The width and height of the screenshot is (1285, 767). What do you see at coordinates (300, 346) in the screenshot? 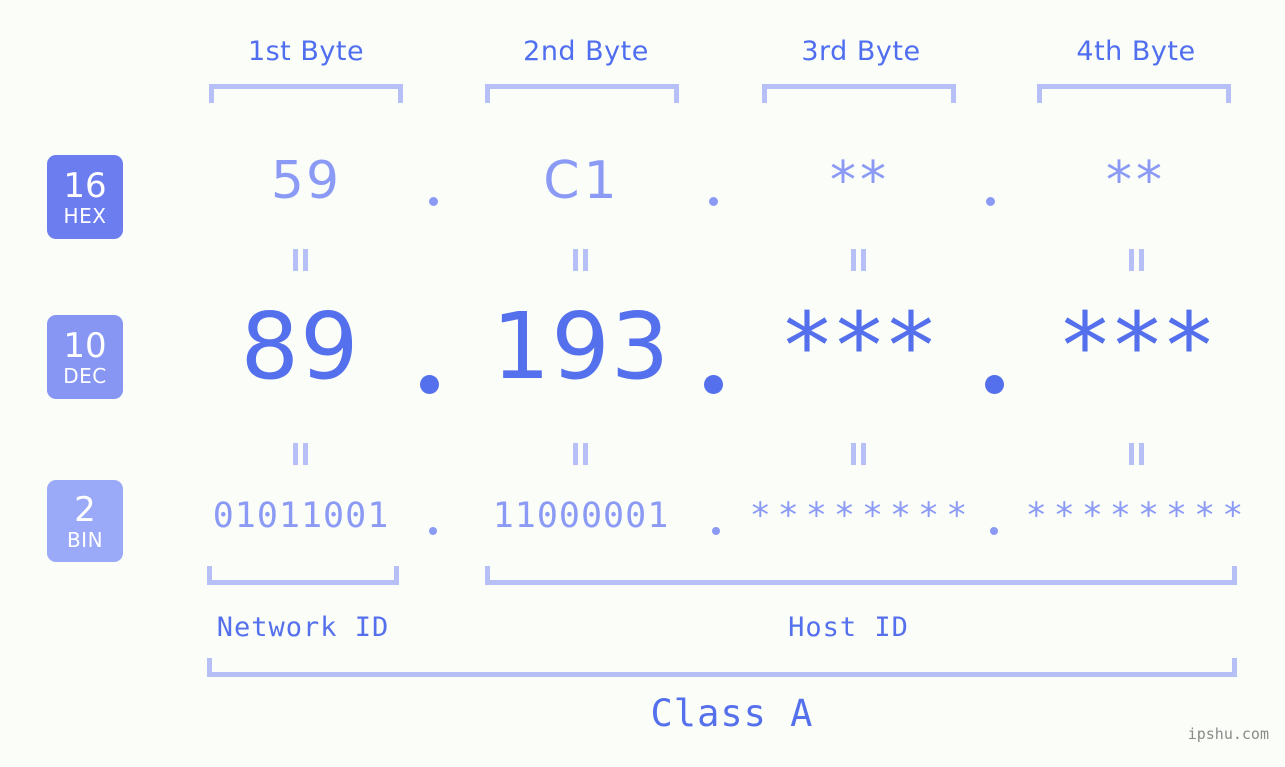
I see `dec-byte-1: 89` at bounding box center [300, 346].